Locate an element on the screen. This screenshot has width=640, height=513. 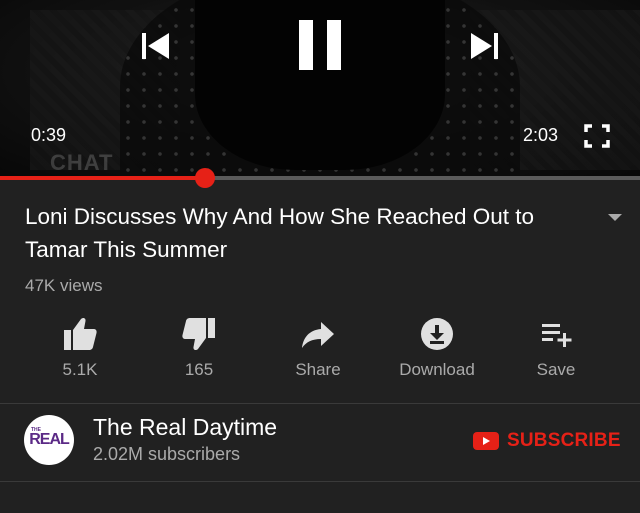
skip-next-icon is located at coordinates (484, 46).